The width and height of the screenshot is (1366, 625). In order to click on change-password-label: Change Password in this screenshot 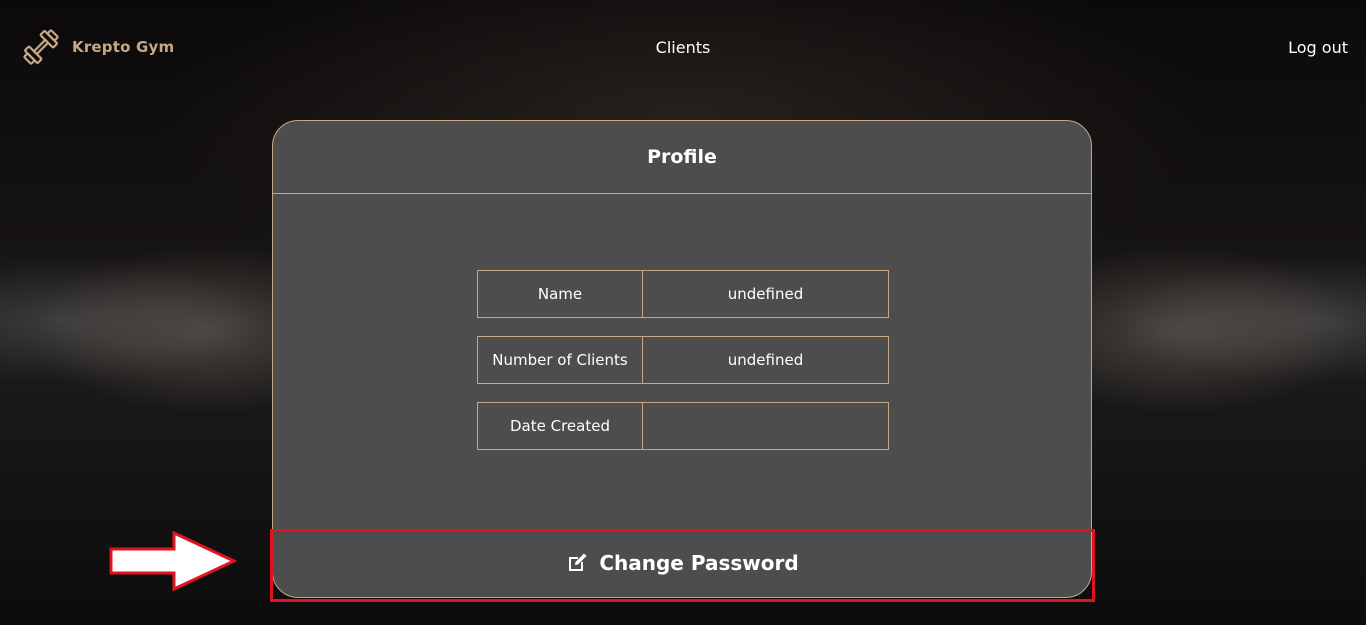, I will do `click(699, 563)`.